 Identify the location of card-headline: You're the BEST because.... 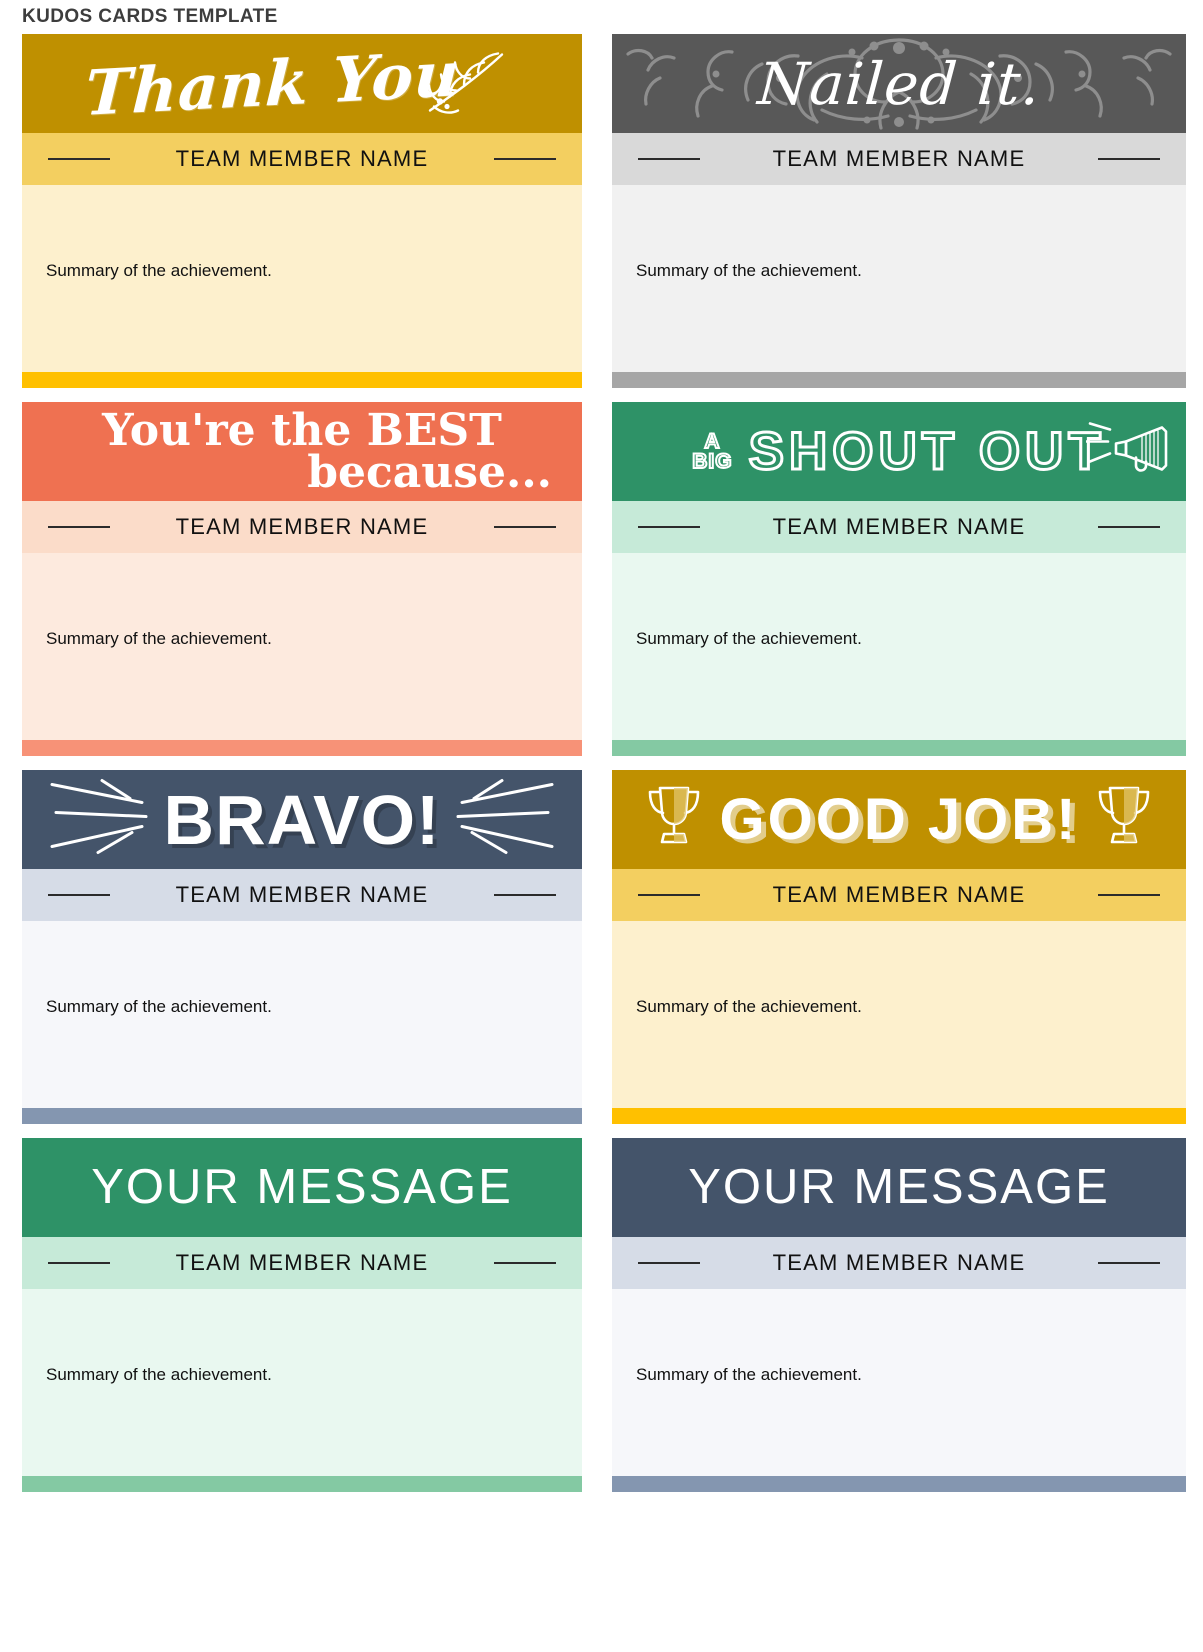
(302, 451).